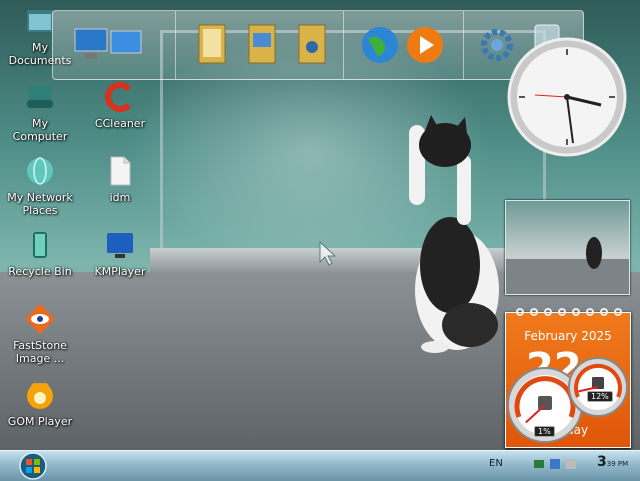  What do you see at coordinates (328, 253) in the screenshot?
I see `mouse-cursor` at bounding box center [328, 253].